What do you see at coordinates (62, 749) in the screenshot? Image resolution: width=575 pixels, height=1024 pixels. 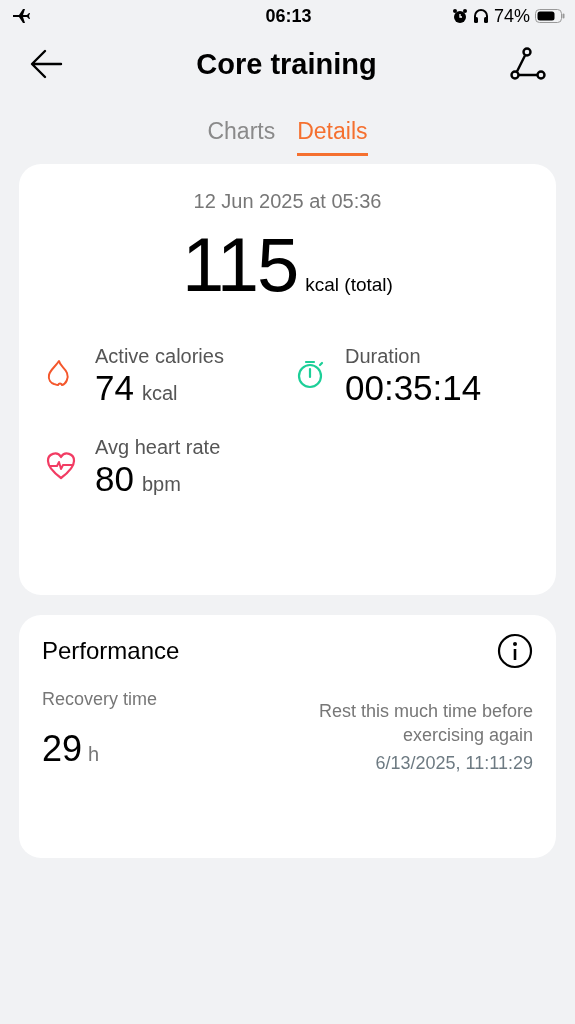 I see `recovery-value: 29` at bounding box center [62, 749].